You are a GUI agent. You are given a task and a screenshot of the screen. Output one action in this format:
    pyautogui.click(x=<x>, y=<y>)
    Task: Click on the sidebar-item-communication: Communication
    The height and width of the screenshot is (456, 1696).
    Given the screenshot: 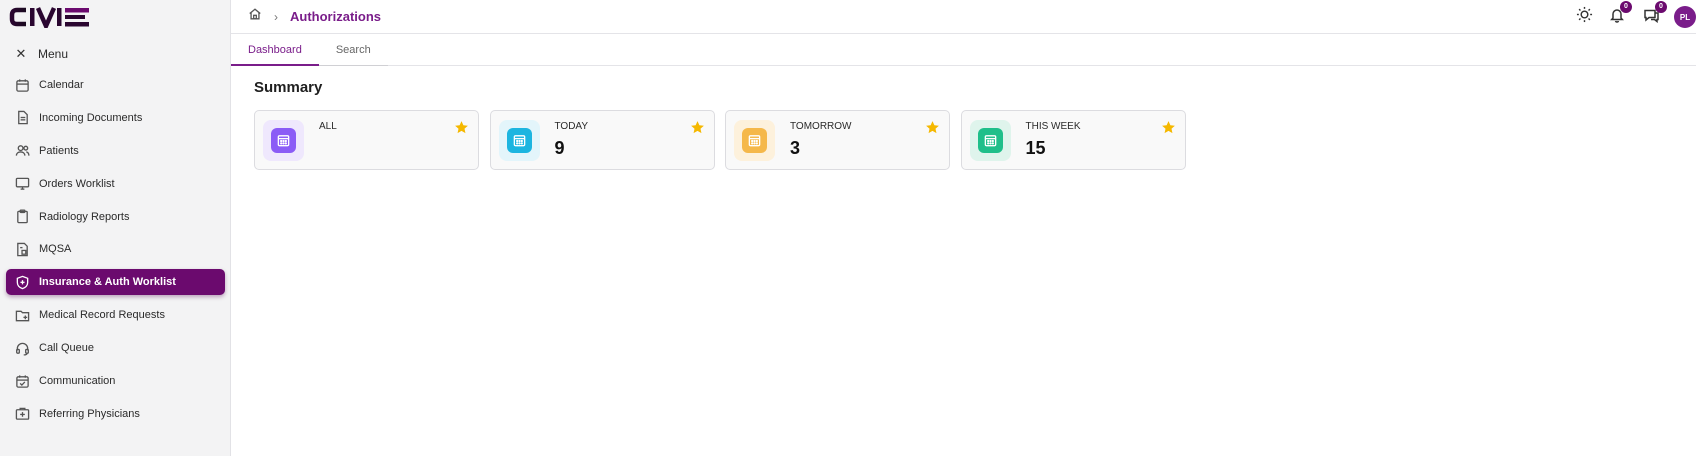 What is the action you would take?
    pyautogui.click(x=115, y=381)
    